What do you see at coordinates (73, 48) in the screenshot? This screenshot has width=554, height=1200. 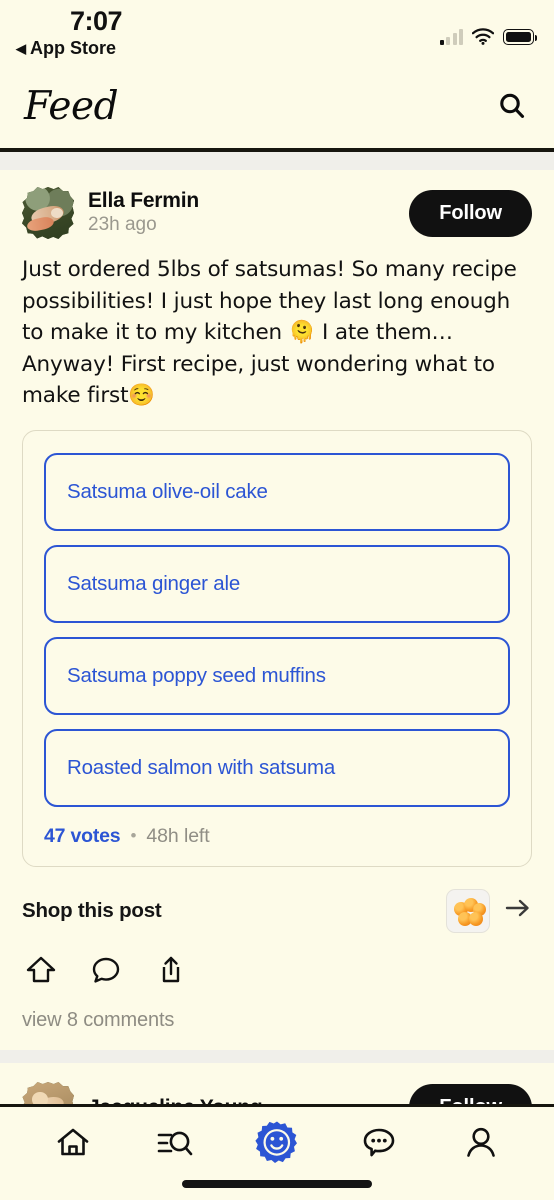 I see `back-label: App Store` at bounding box center [73, 48].